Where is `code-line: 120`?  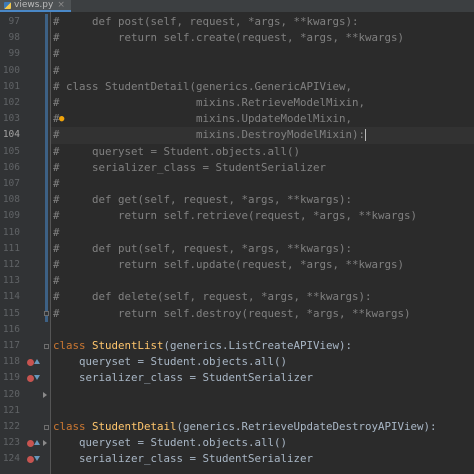
code-line: 120 is located at coordinates (237, 395).